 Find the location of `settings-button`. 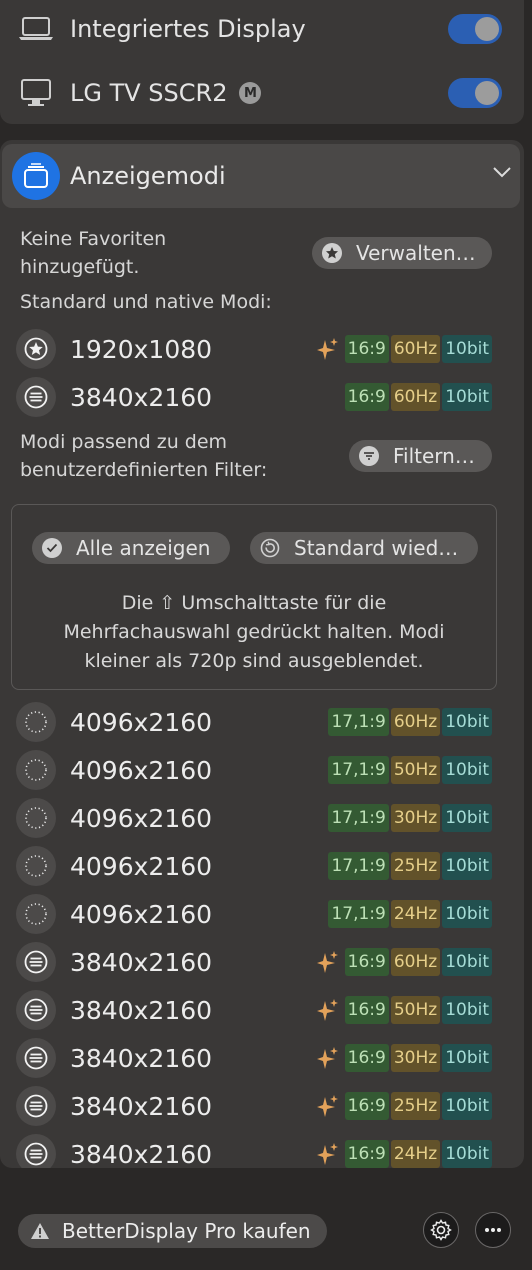

settings-button is located at coordinates (441, 1230).